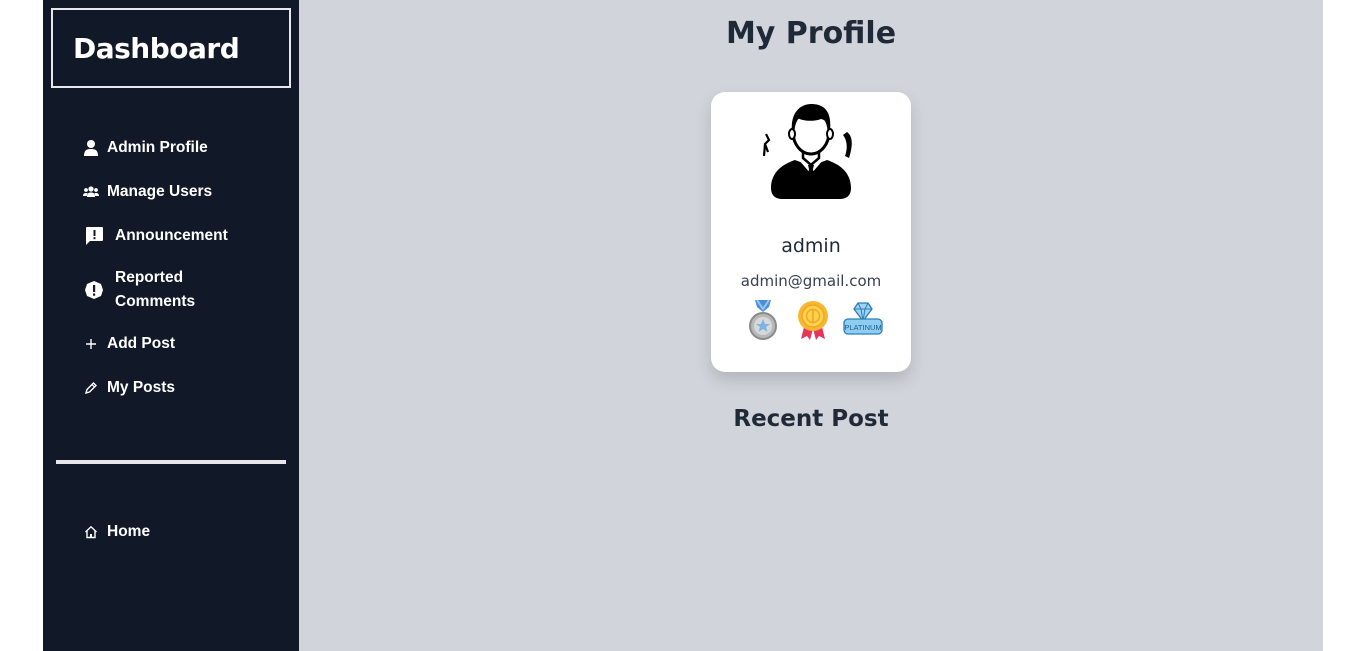  Describe the element at coordinates (863, 320) in the screenshot. I see `platinum-badge-icon: PLATINUM` at that location.